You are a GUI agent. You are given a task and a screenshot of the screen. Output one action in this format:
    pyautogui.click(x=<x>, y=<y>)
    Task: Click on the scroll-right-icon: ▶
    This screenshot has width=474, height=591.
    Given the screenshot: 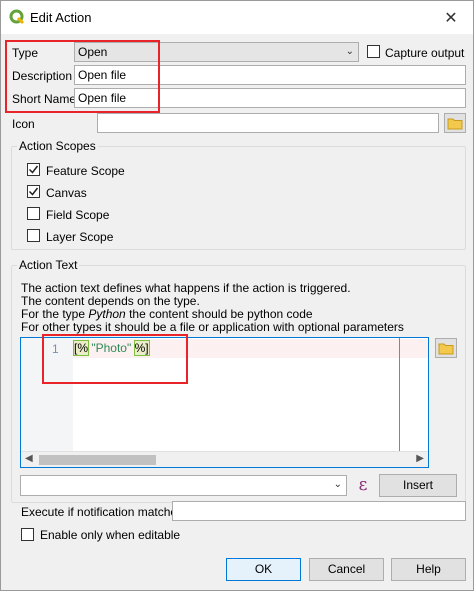 What is the action you would take?
    pyautogui.click(x=420, y=458)
    